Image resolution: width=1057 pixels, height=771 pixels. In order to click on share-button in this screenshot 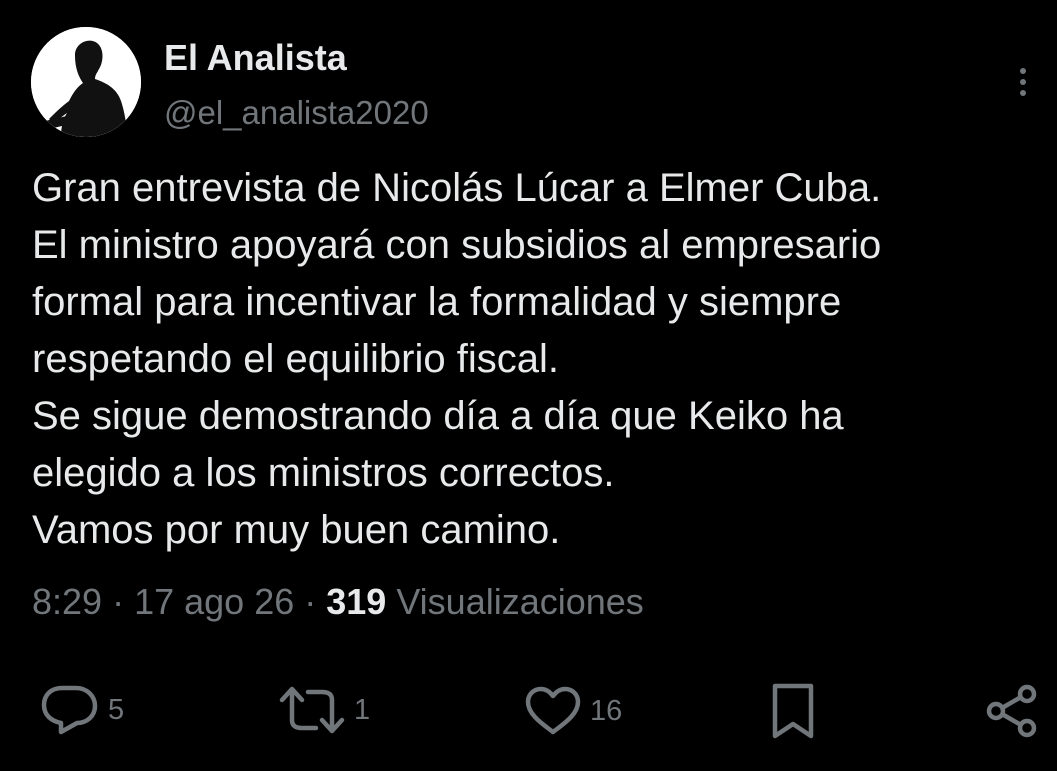, I will do `click(1012, 711)`.